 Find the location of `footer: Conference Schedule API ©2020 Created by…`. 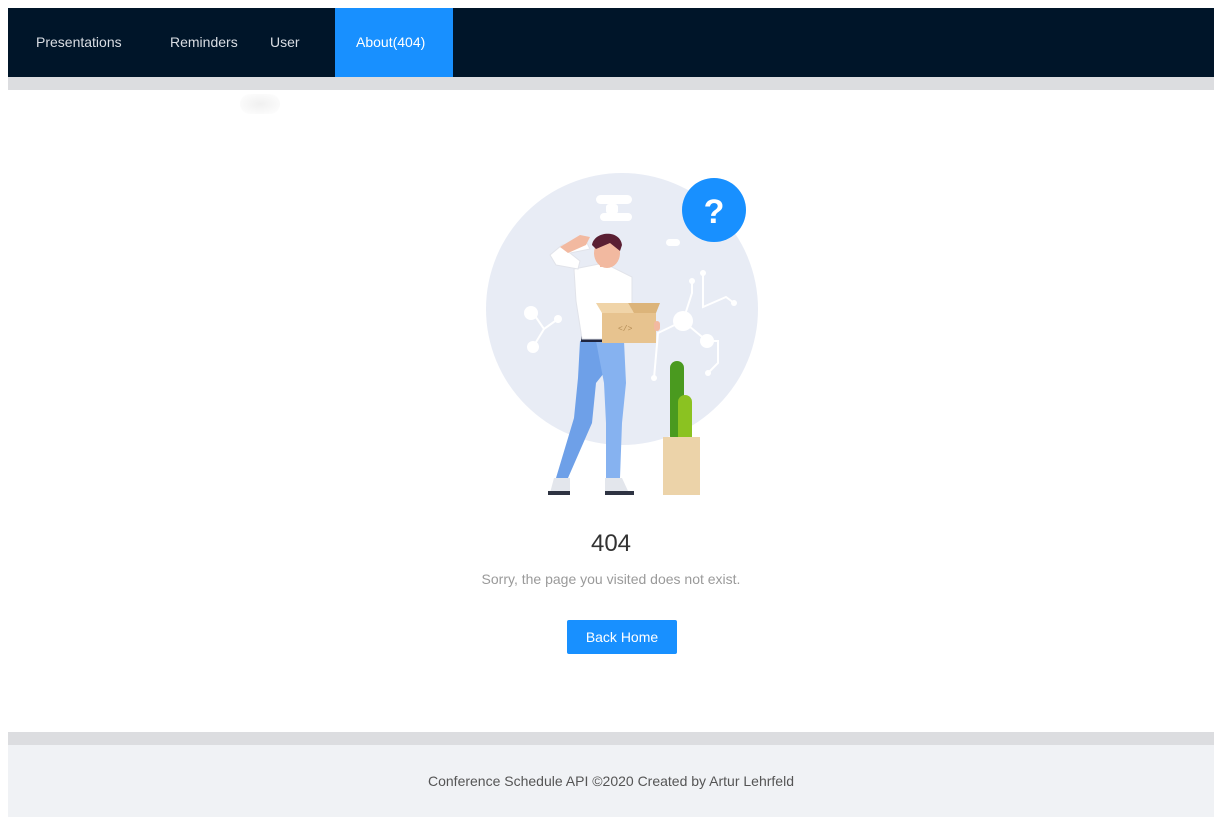

footer: Conference Schedule API ©2020 Created by… is located at coordinates (611, 781).